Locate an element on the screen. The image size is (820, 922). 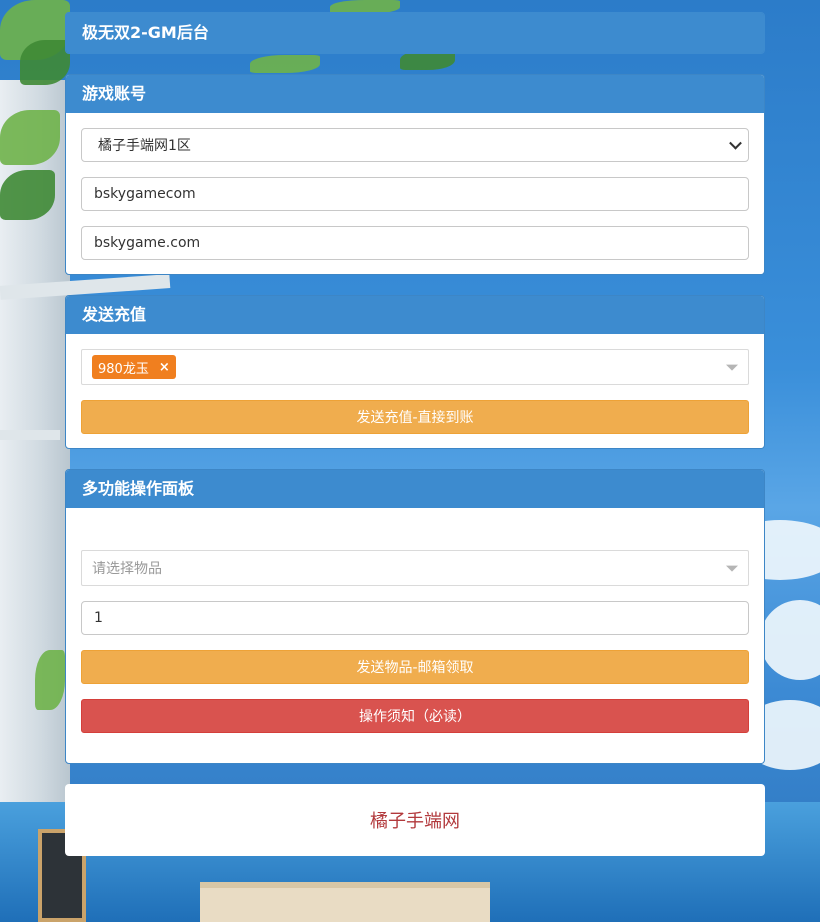
recharge-panel-title: 发送充值 is located at coordinates (415, 315).